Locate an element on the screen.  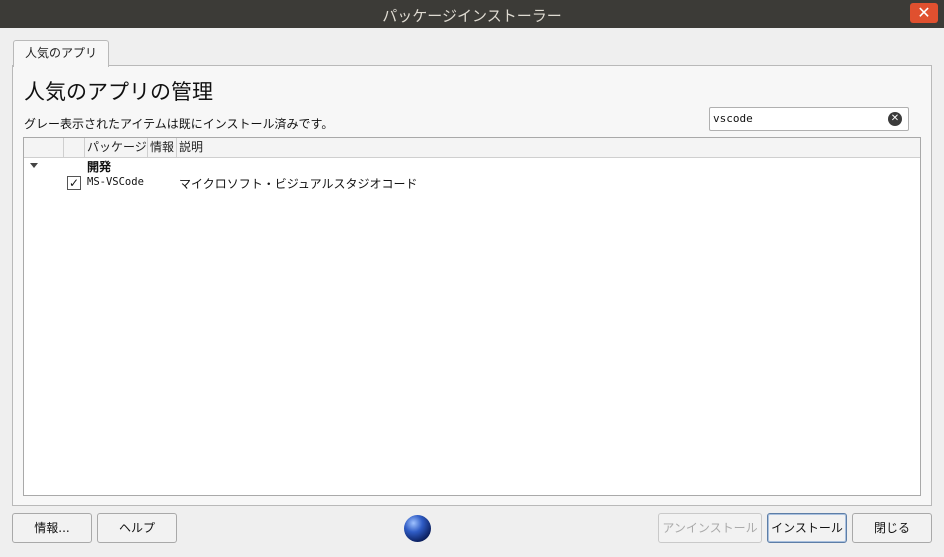
window-title: パッケージインストーラー is located at coordinates (472, 16).